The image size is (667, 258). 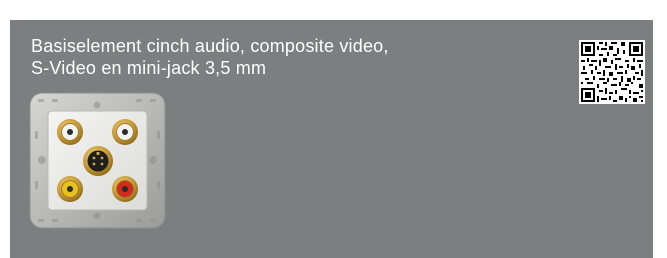 I want to click on cinch-red, so click(x=125, y=189).